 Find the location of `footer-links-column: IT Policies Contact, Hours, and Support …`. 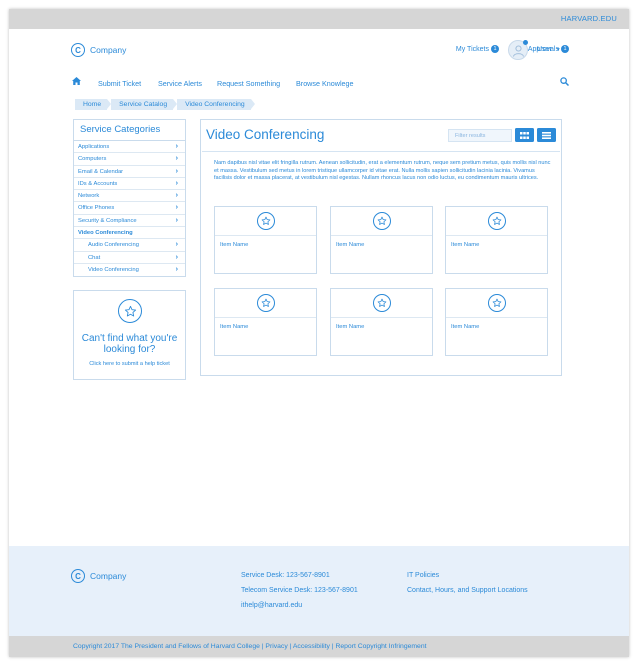

footer-links-column: IT Policies Contact, Hours, and Support … is located at coordinates (467, 583).